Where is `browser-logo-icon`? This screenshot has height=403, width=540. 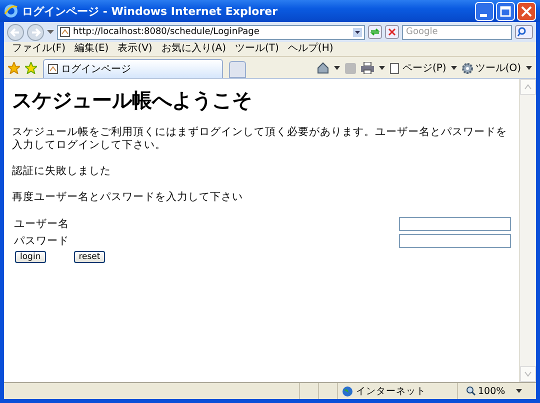
browser-logo-icon is located at coordinates (11, 11).